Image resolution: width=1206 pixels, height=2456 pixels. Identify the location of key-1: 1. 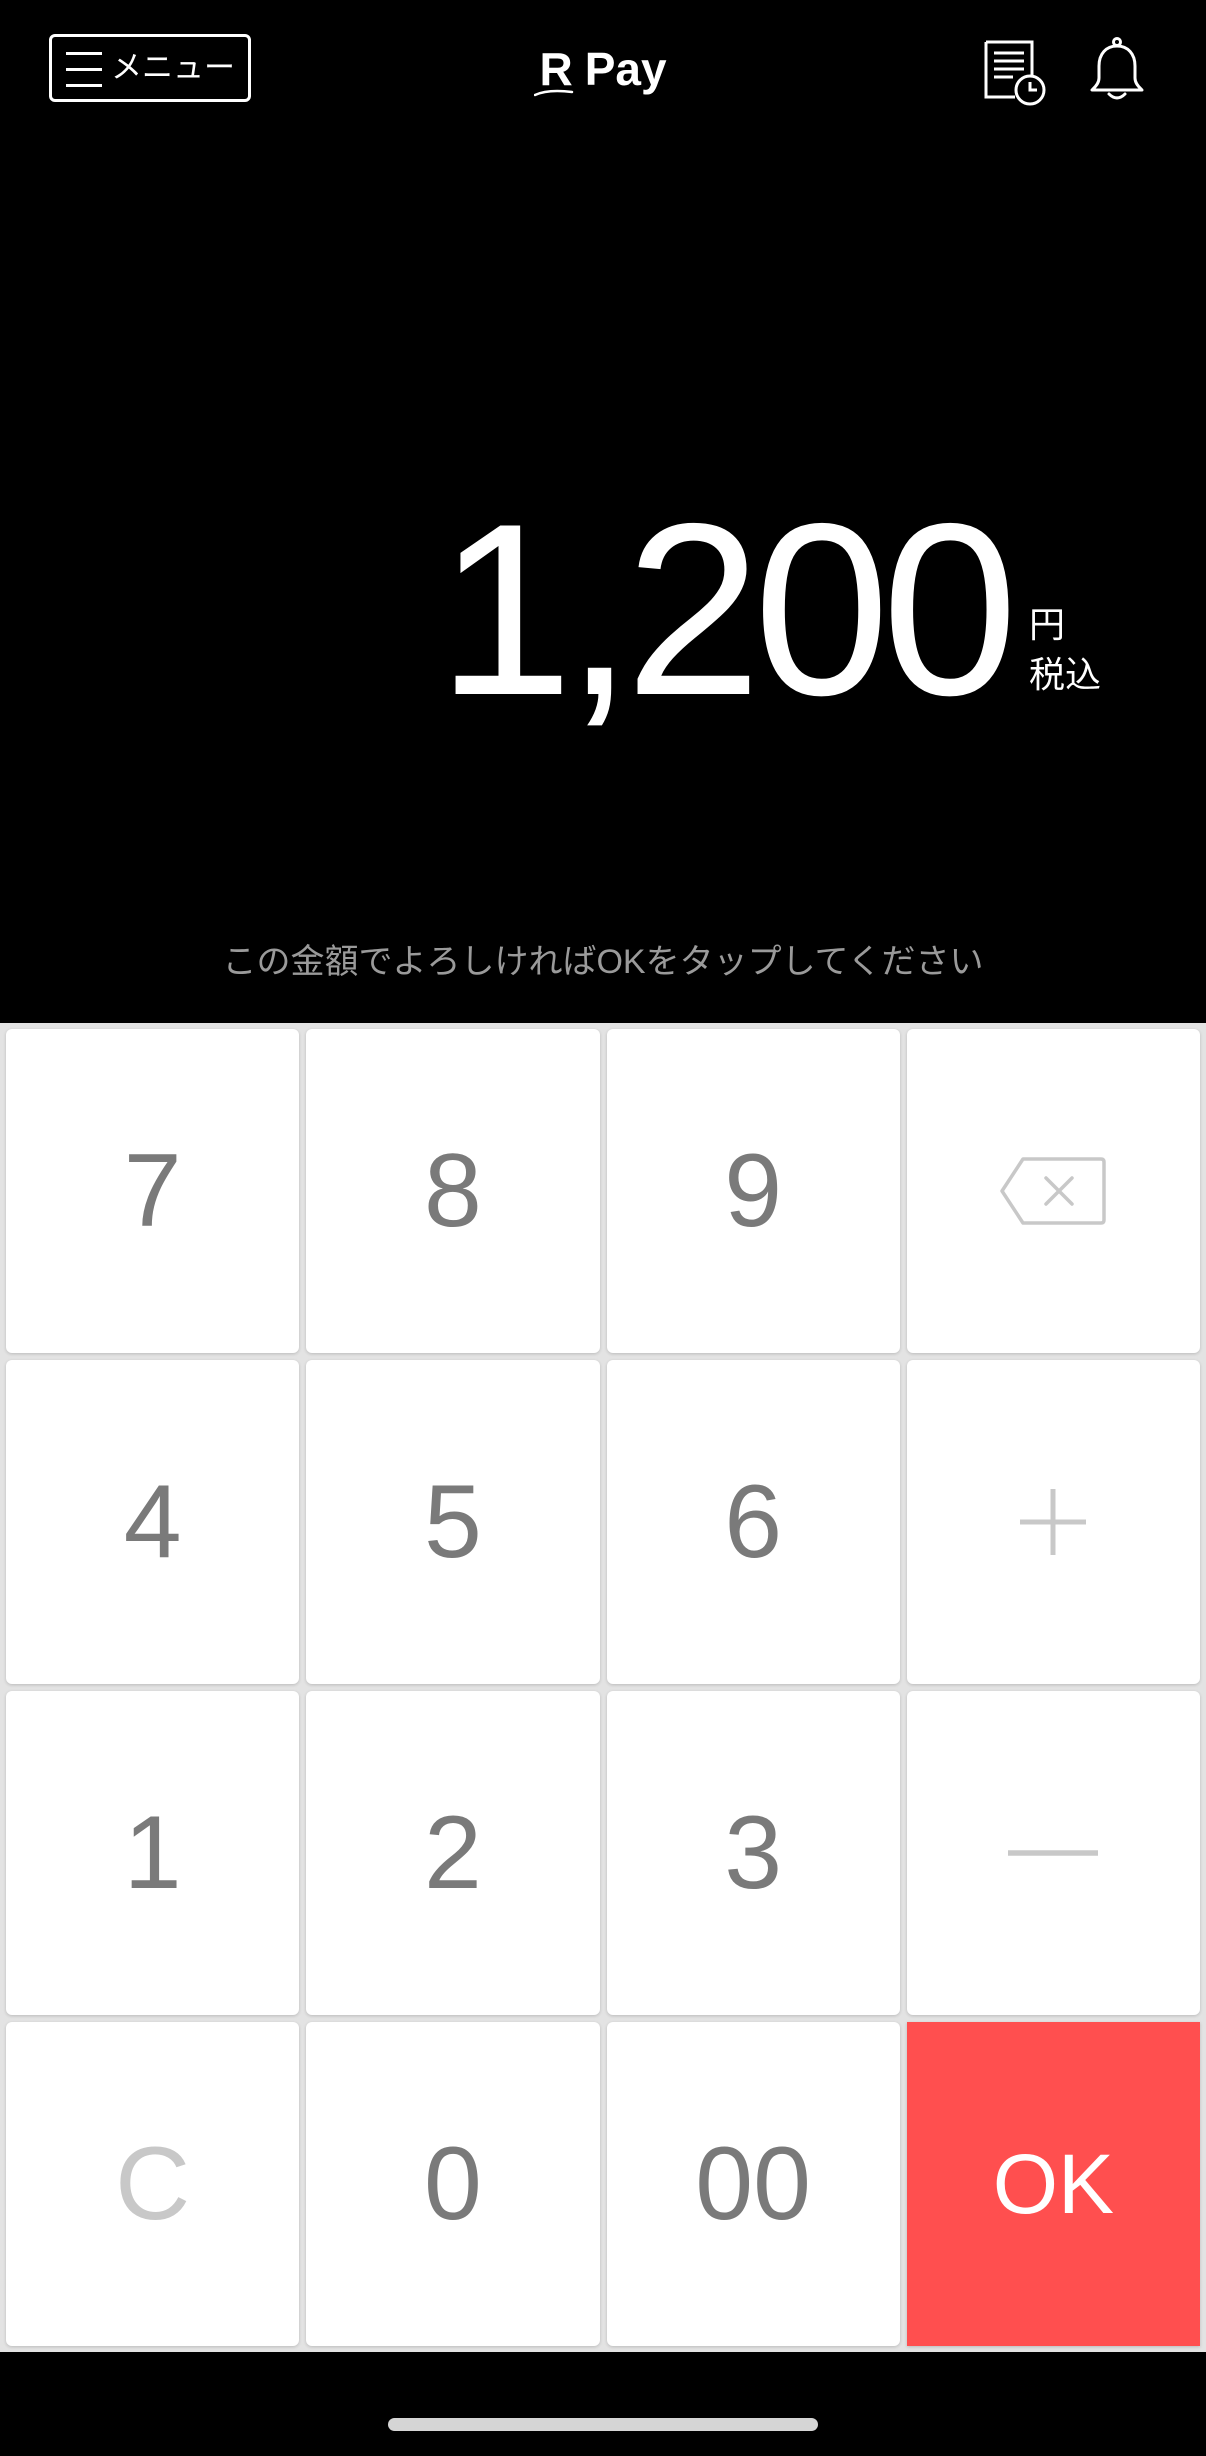
(153, 1853).